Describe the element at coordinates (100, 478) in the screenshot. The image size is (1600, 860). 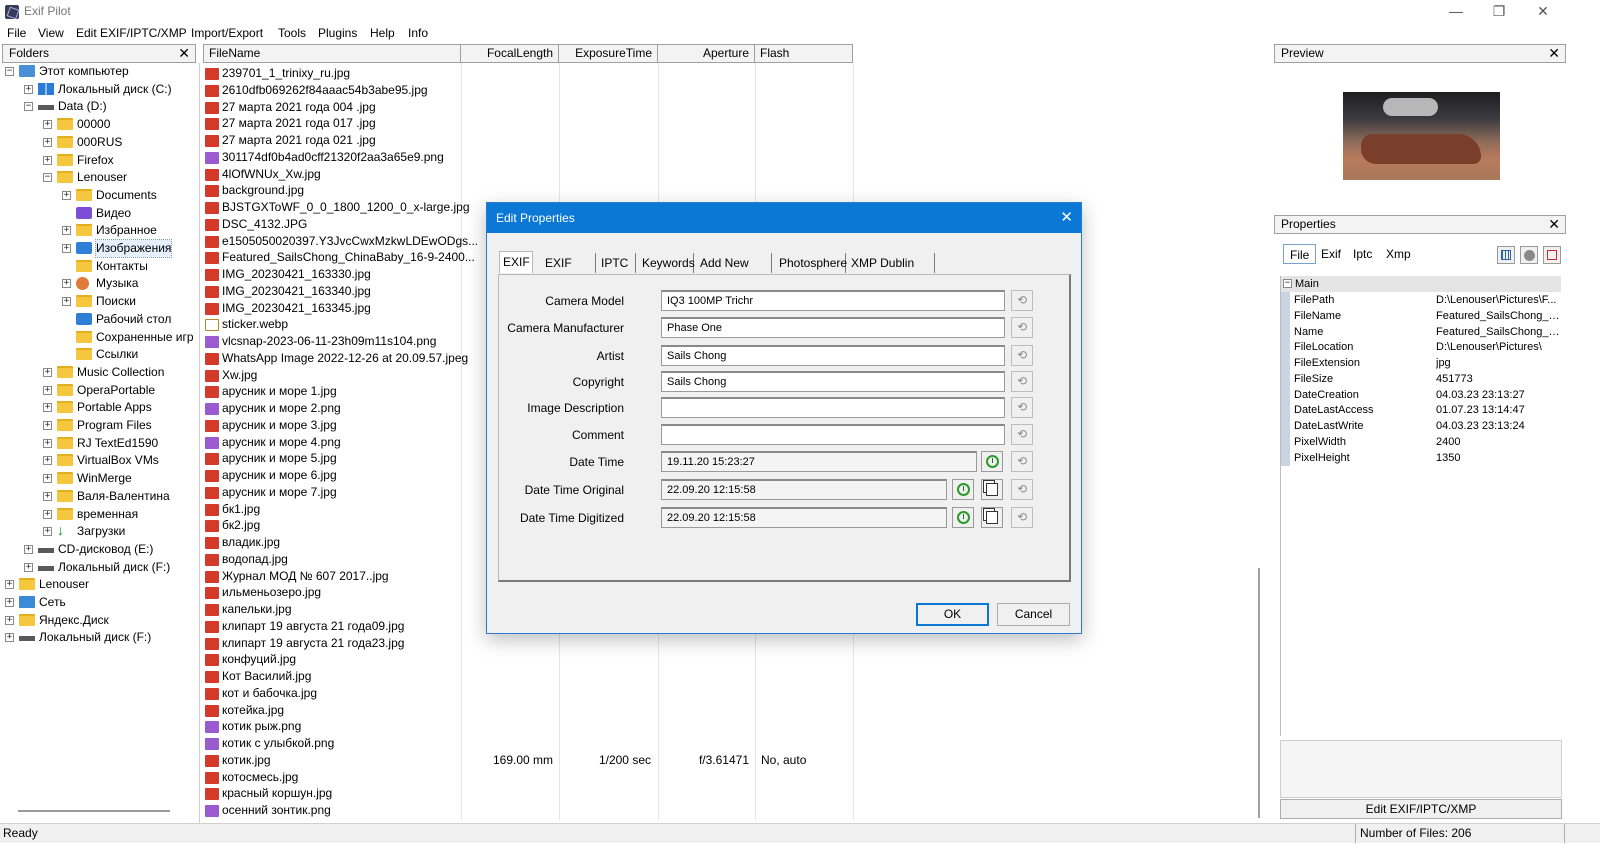
I see `tree-item: + WinMerge` at that location.